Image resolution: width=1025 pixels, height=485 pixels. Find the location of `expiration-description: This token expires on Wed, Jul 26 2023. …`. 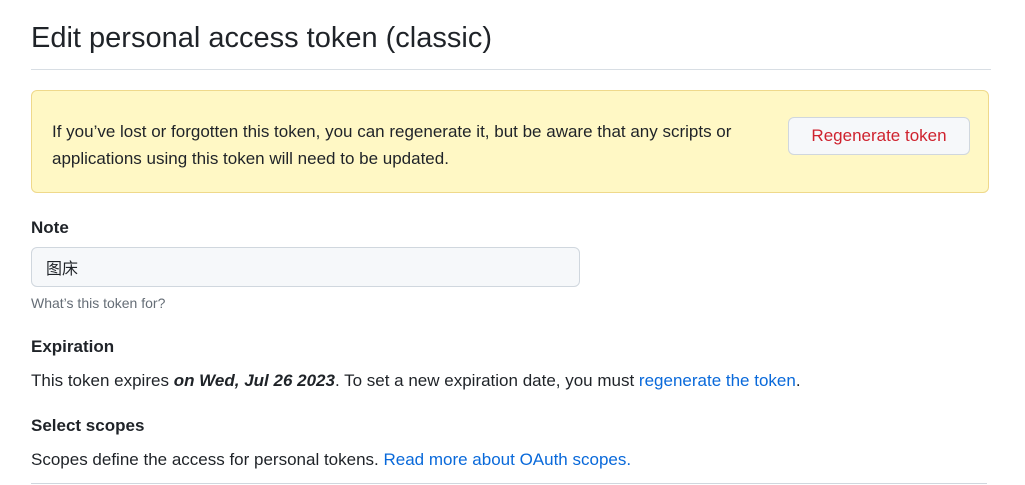

expiration-description: This token expires on Wed, Jul 26 2023. … is located at coordinates (416, 381).